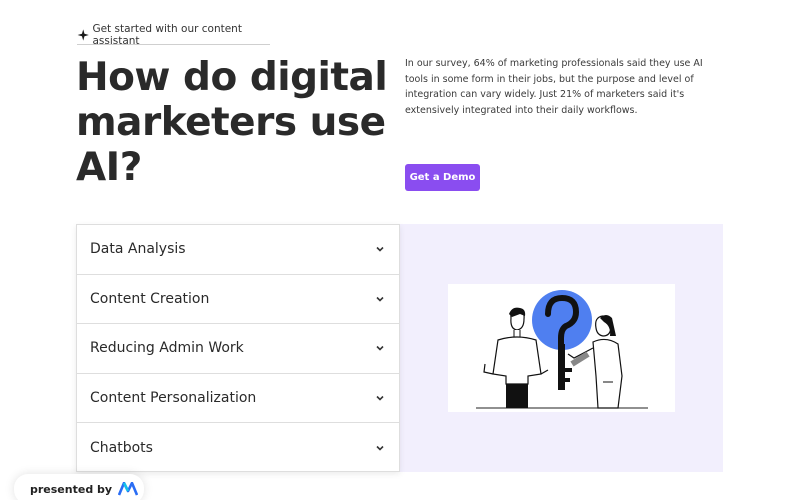  Describe the element at coordinates (442, 177) in the screenshot. I see `get-demo-button: Get a Demo` at that location.